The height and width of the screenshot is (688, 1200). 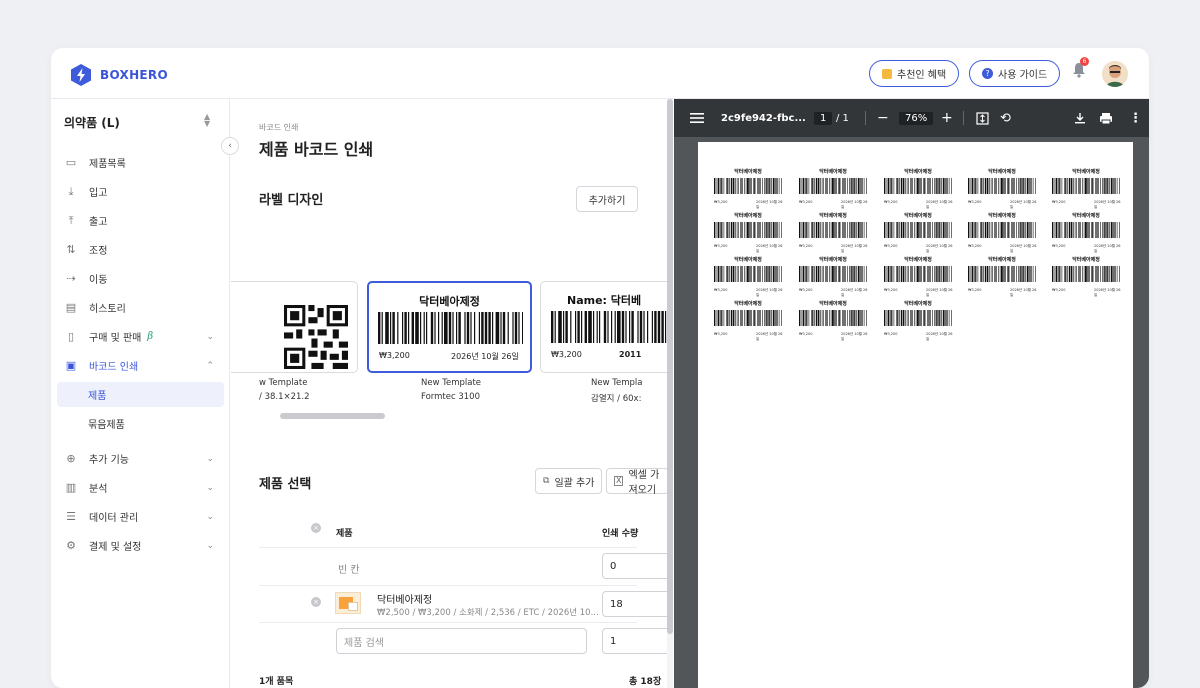 What do you see at coordinates (1080, 118) in the screenshot?
I see `download-icon` at bounding box center [1080, 118].